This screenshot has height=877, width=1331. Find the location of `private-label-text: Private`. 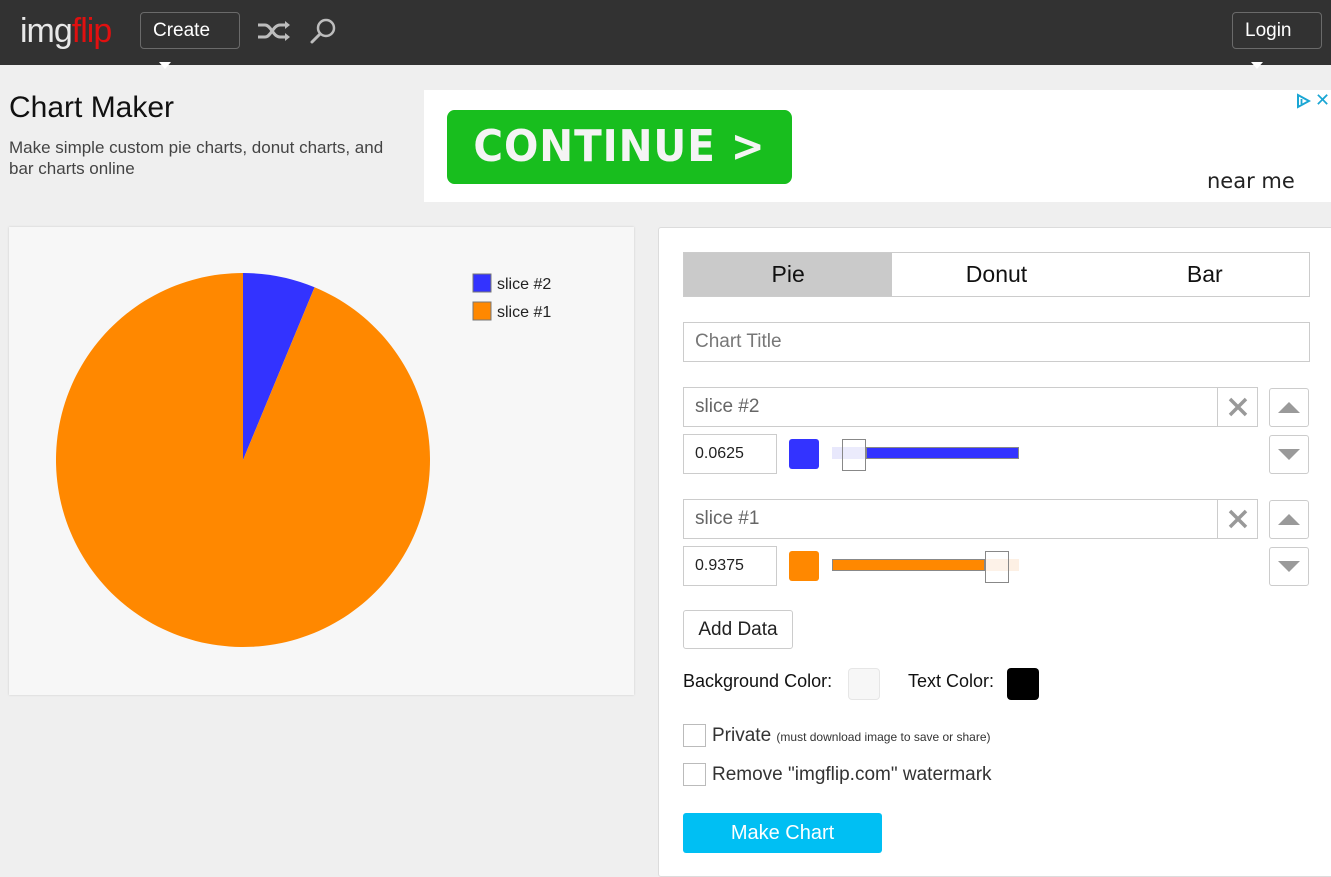

private-label-text: Private is located at coordinates (742, 735).